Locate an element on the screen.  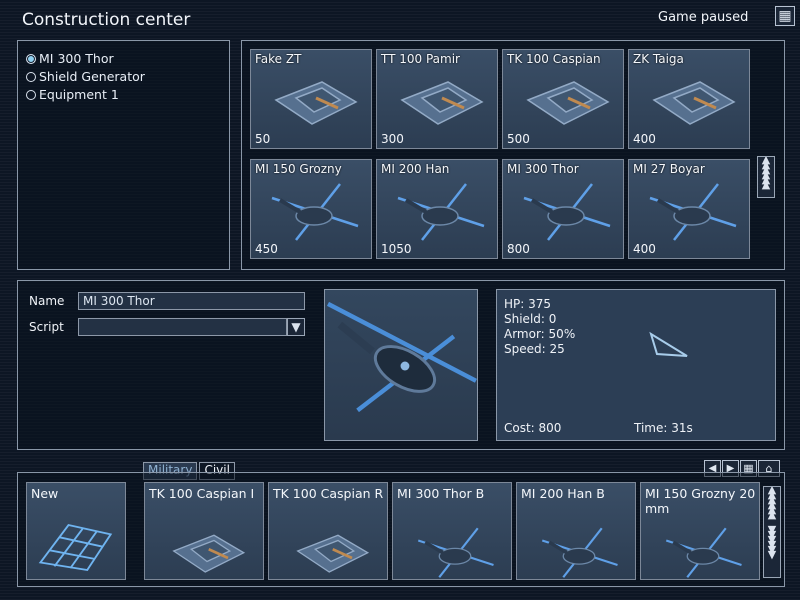
script-label: Script is located at coordinates (46, 327).